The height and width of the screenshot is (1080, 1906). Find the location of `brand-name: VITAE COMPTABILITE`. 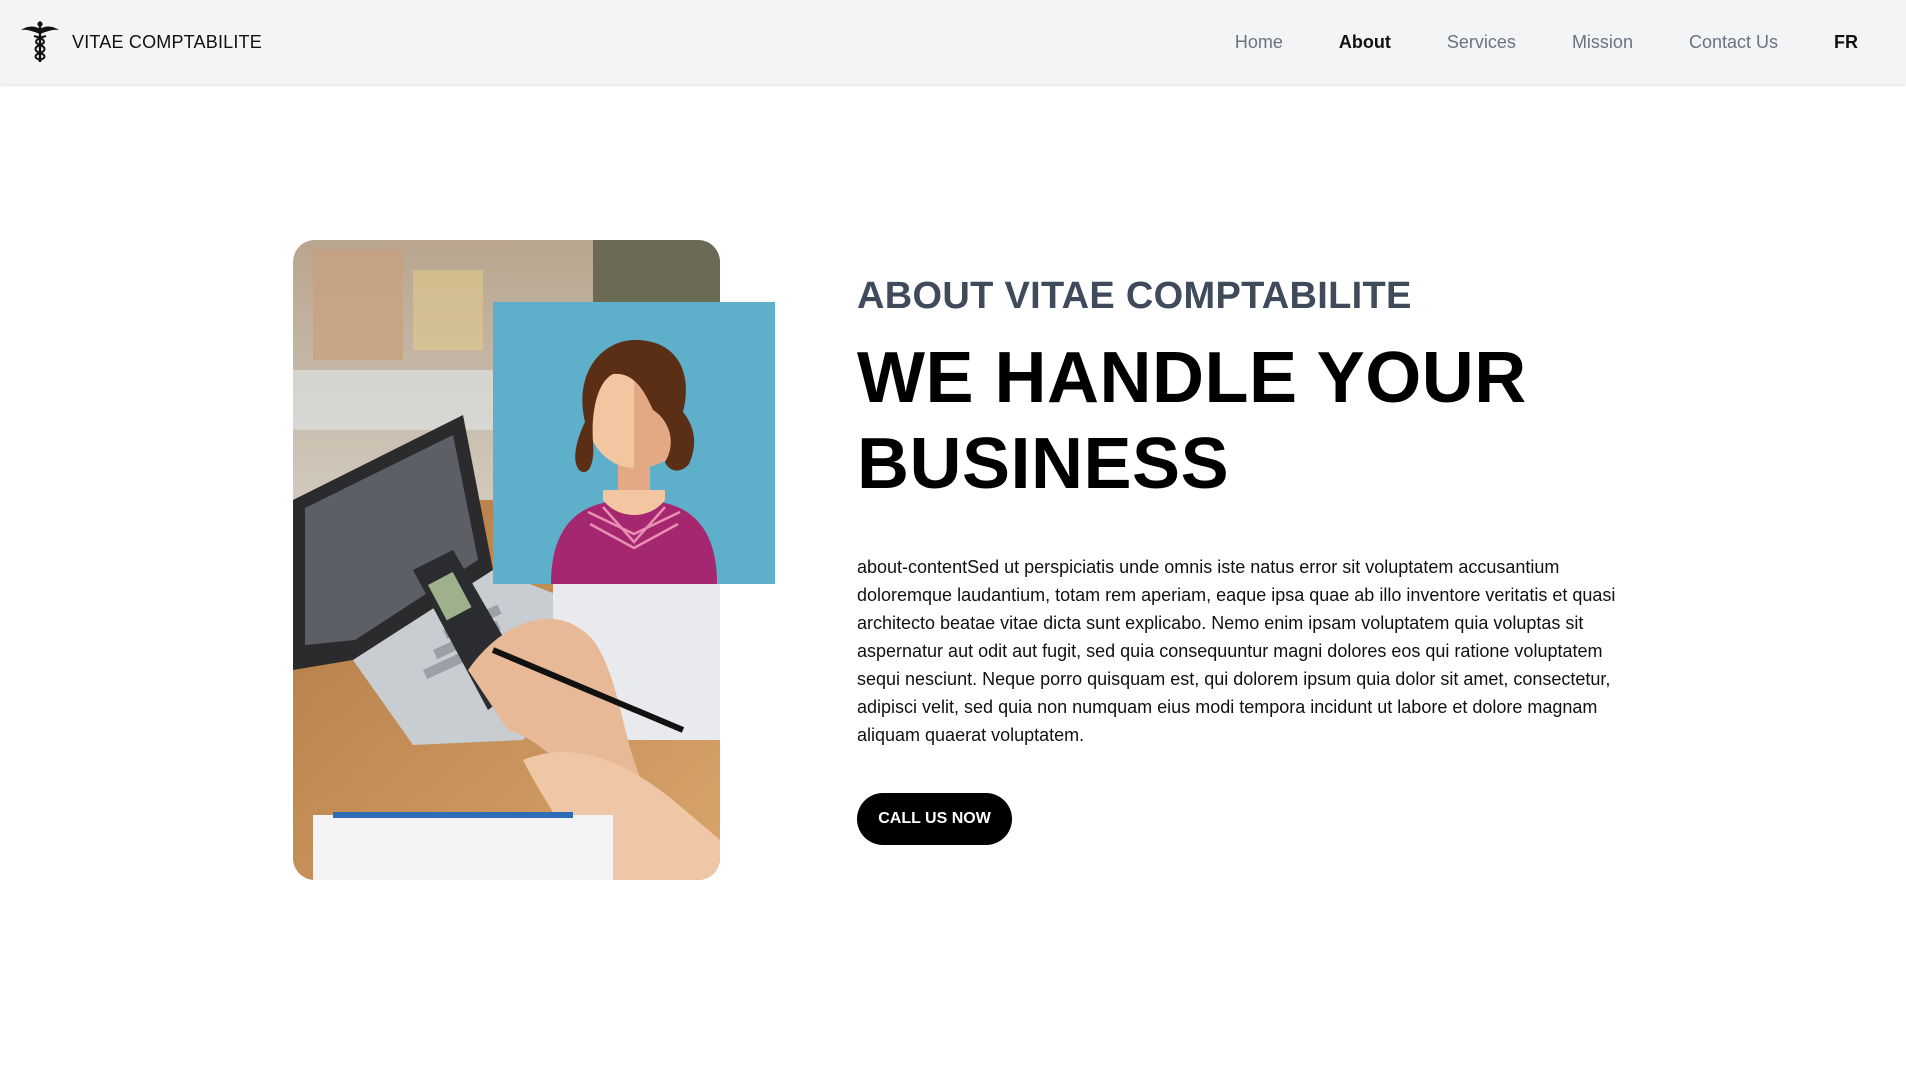

brand-name: VITAE COMPTABILITE is located at coordinates (167, 41).